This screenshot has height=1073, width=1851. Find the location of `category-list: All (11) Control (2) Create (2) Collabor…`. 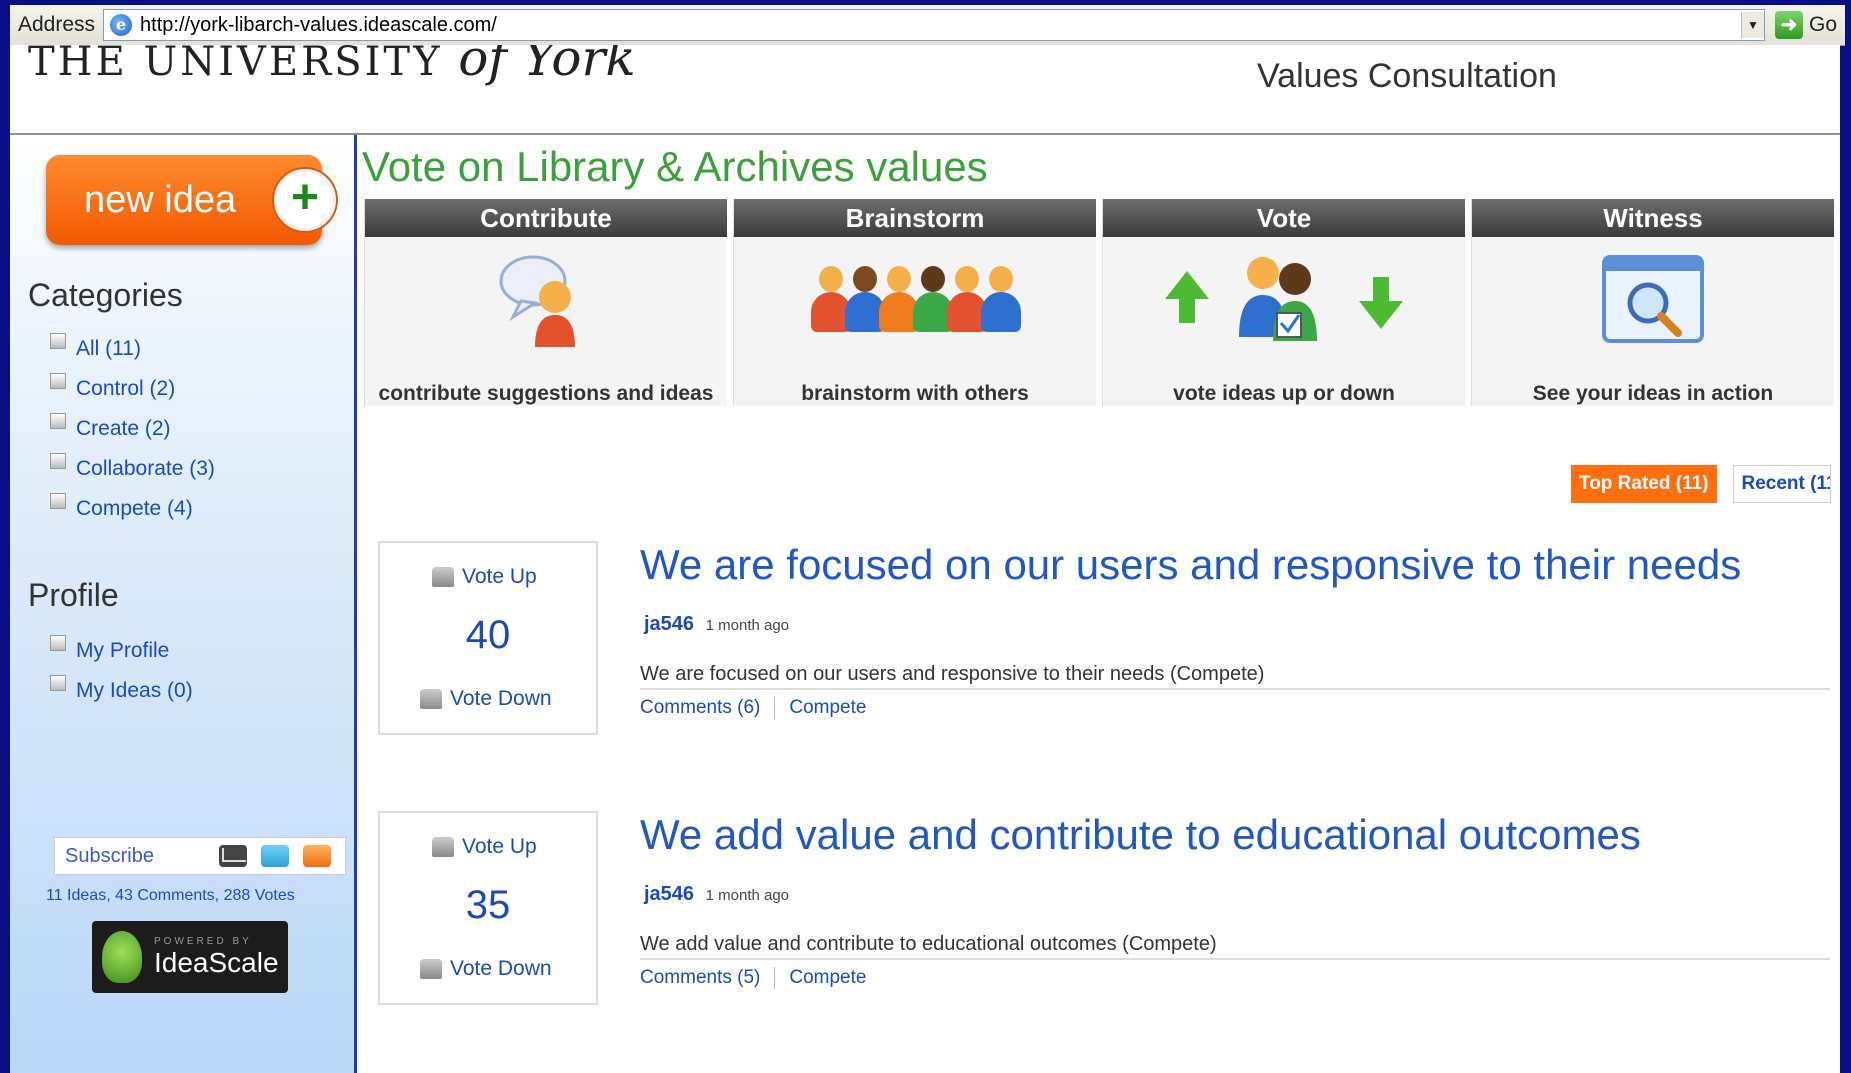

category-list: All (11) Control (2) Create (2) Collabor… is located at coordinates (132, 429).